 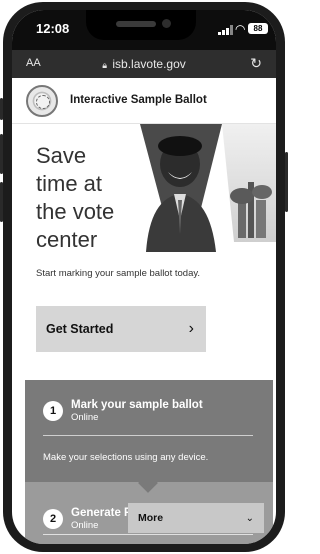 I want to click on hero-image, so click(x=203, y=188).